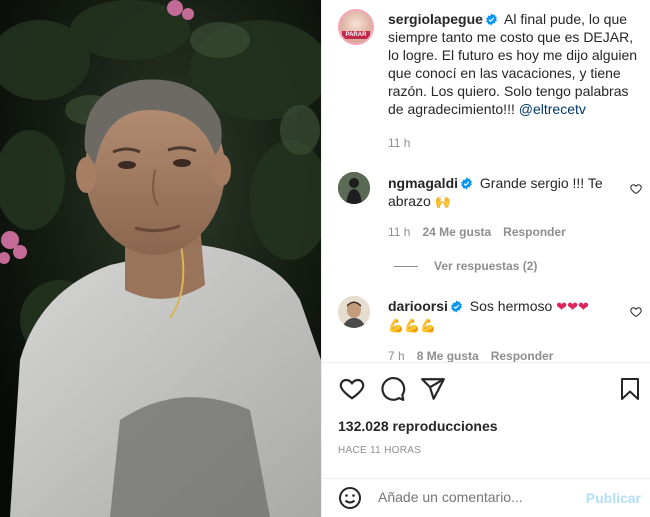 Image resolution: width=650 pixels, height=517 pixels. What do you see at coordinates (399, 232) in the screenshot?
I see `comment-time: 11 h` at bounding box center [399, 232].